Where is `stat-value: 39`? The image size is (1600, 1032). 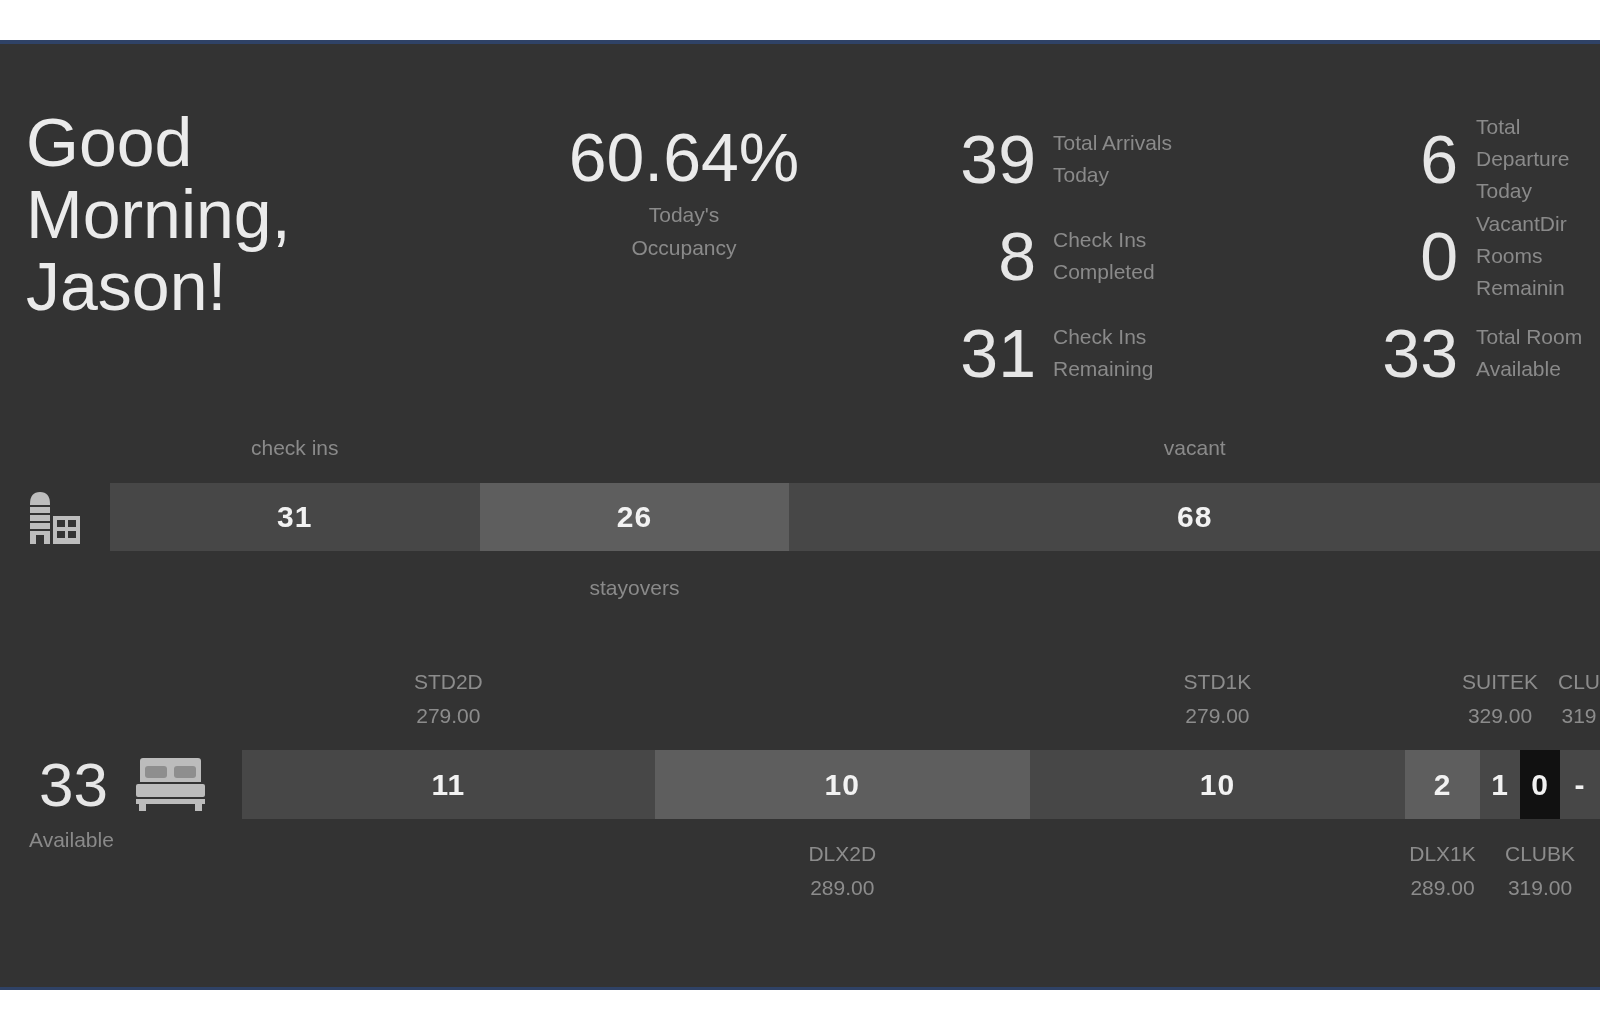
stat-value: 39 is located at coordinates (998, 158).